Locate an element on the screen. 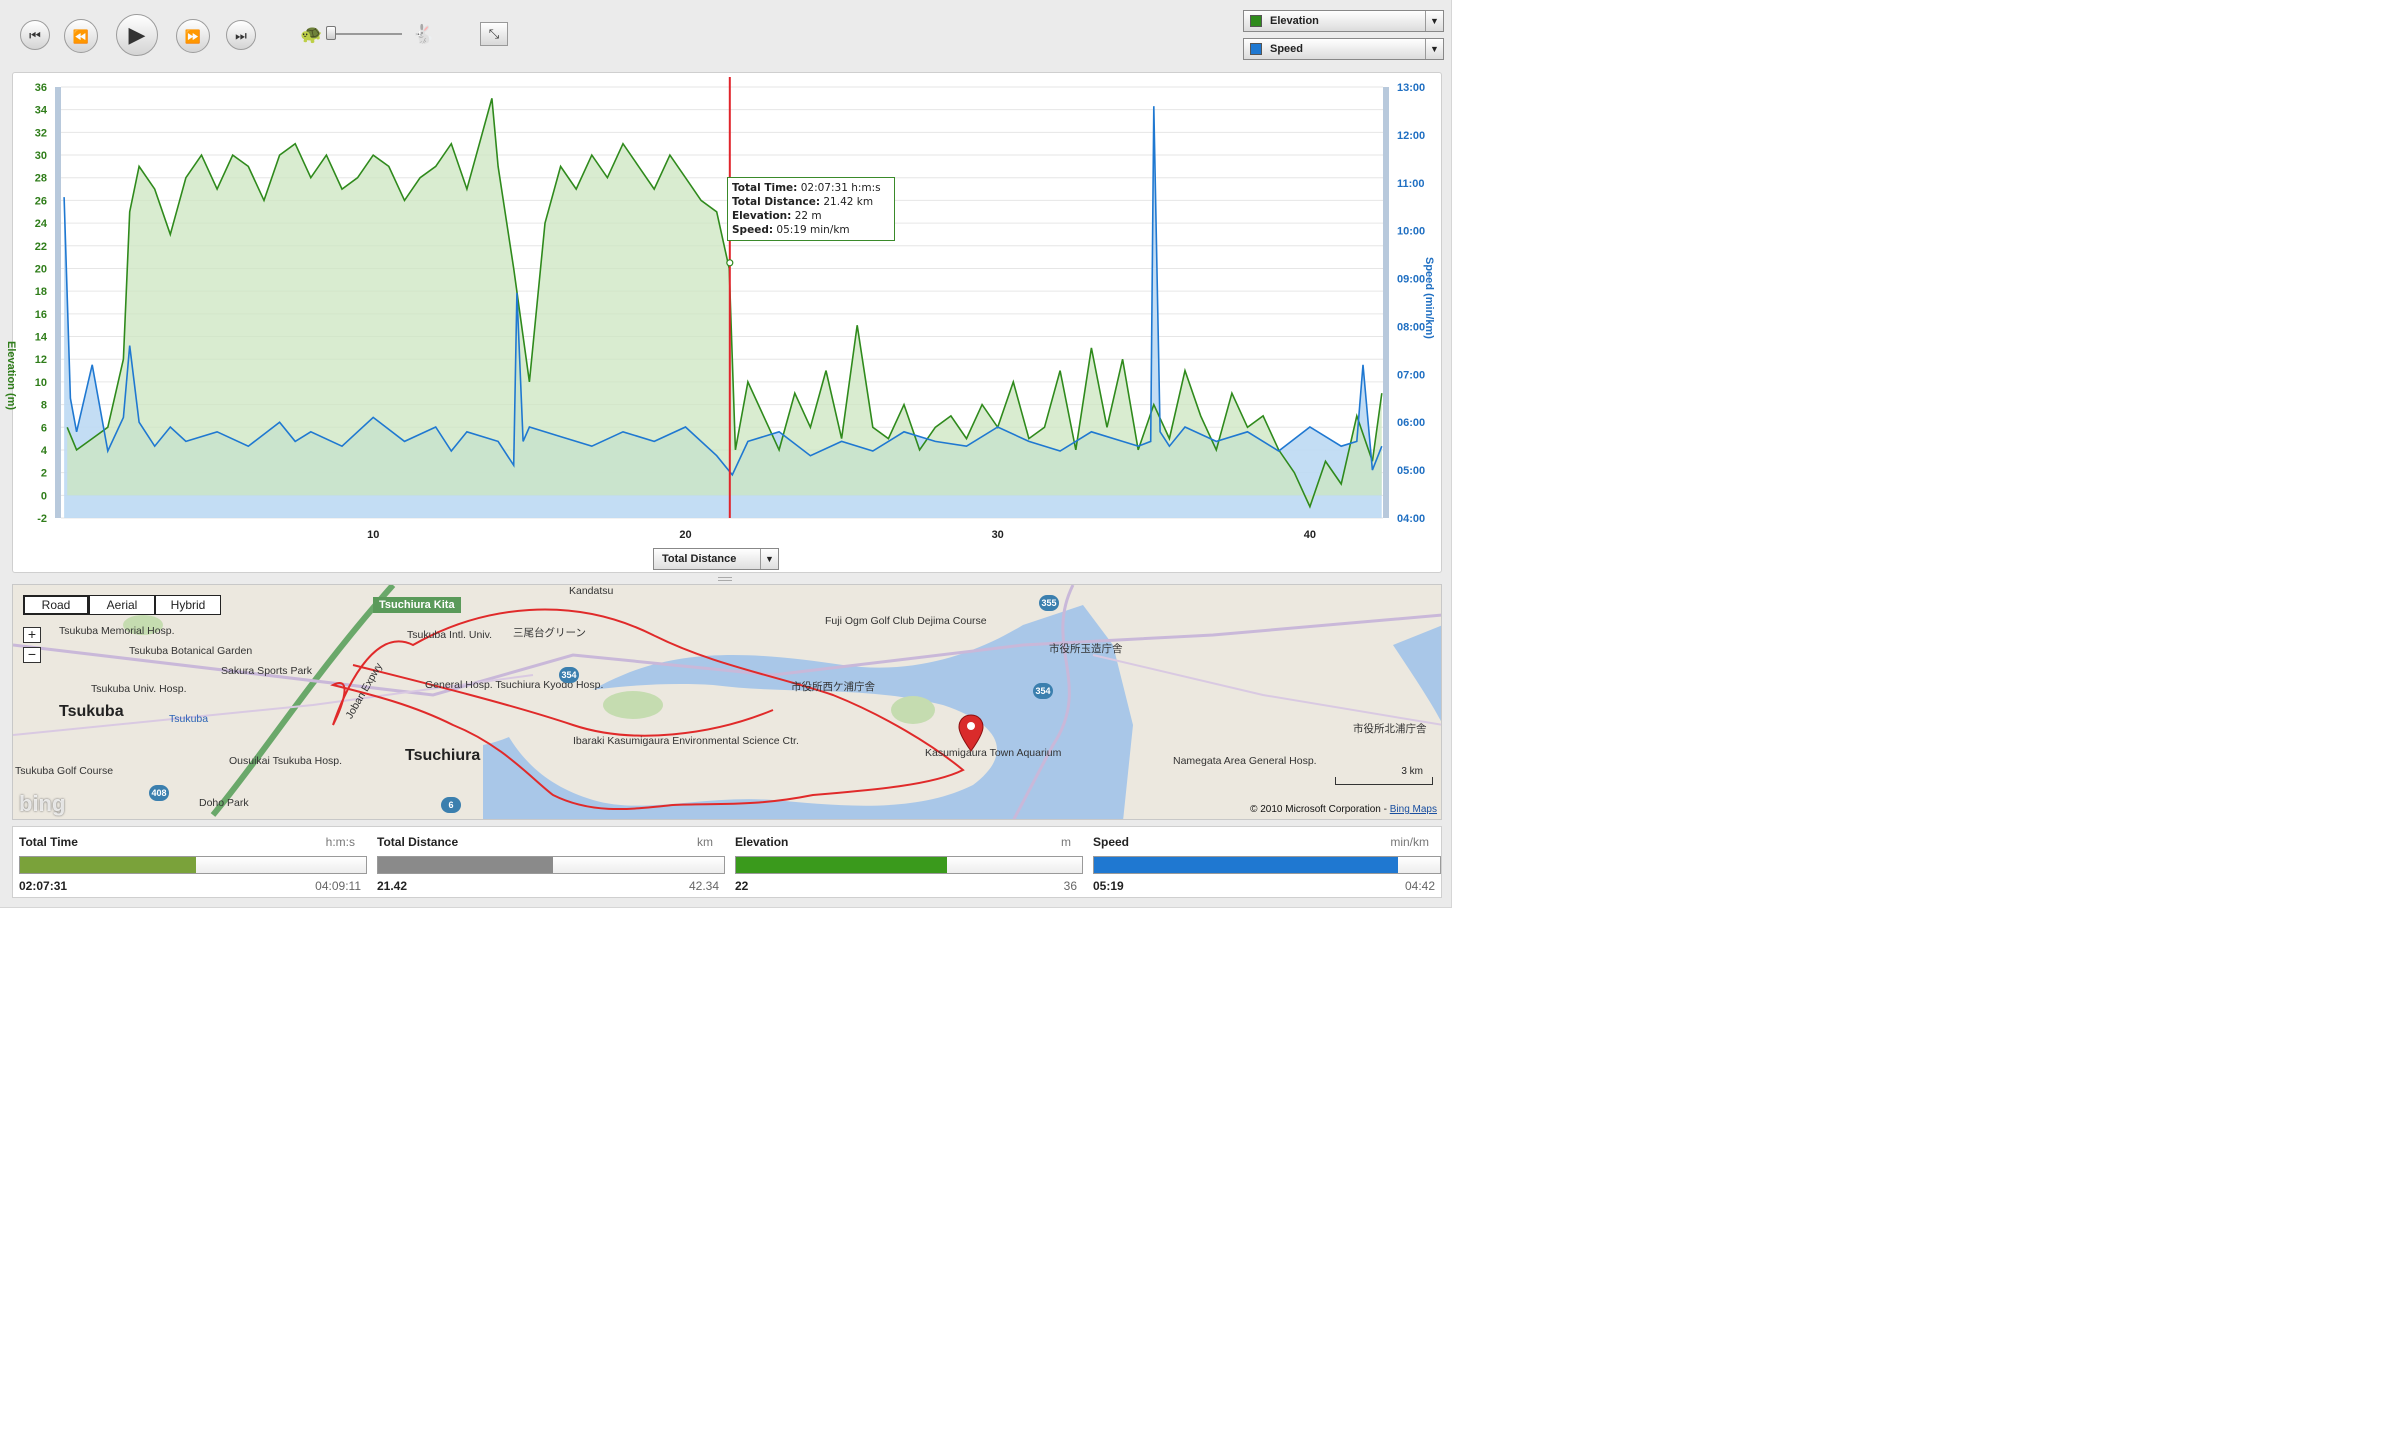 The image size is (2400, 1446). left-tick-label: 28 is located at coordinates (41, 179).